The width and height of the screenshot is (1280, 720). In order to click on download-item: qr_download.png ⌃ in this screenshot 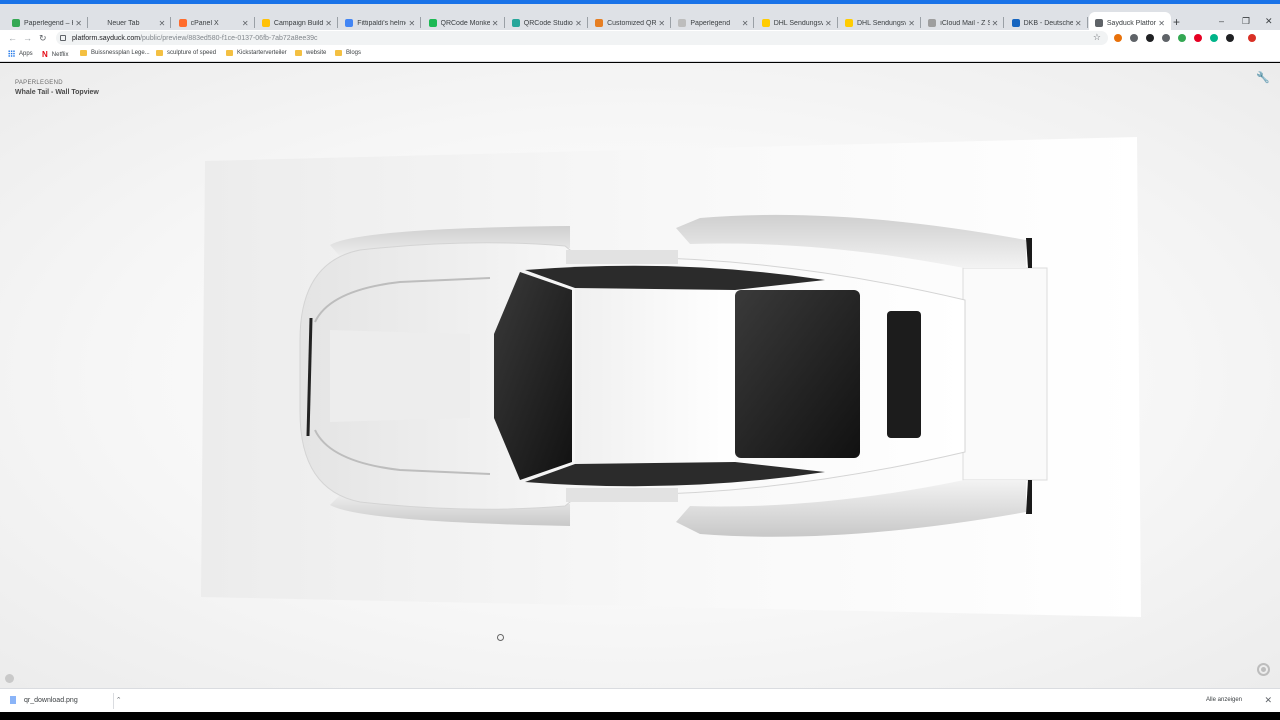, I will do `click(66, 700)`.